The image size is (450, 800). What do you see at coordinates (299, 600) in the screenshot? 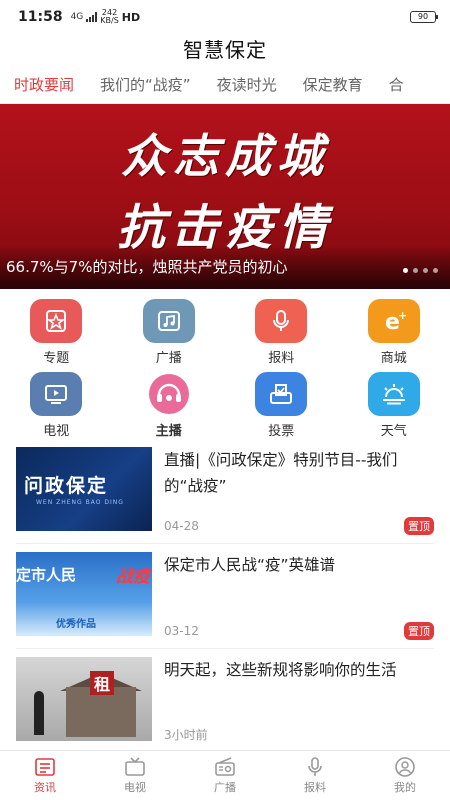
I see `news-body: 保定市人民战“疫”英雄谱 03-12 置顶` at bounding box center [299, 600].